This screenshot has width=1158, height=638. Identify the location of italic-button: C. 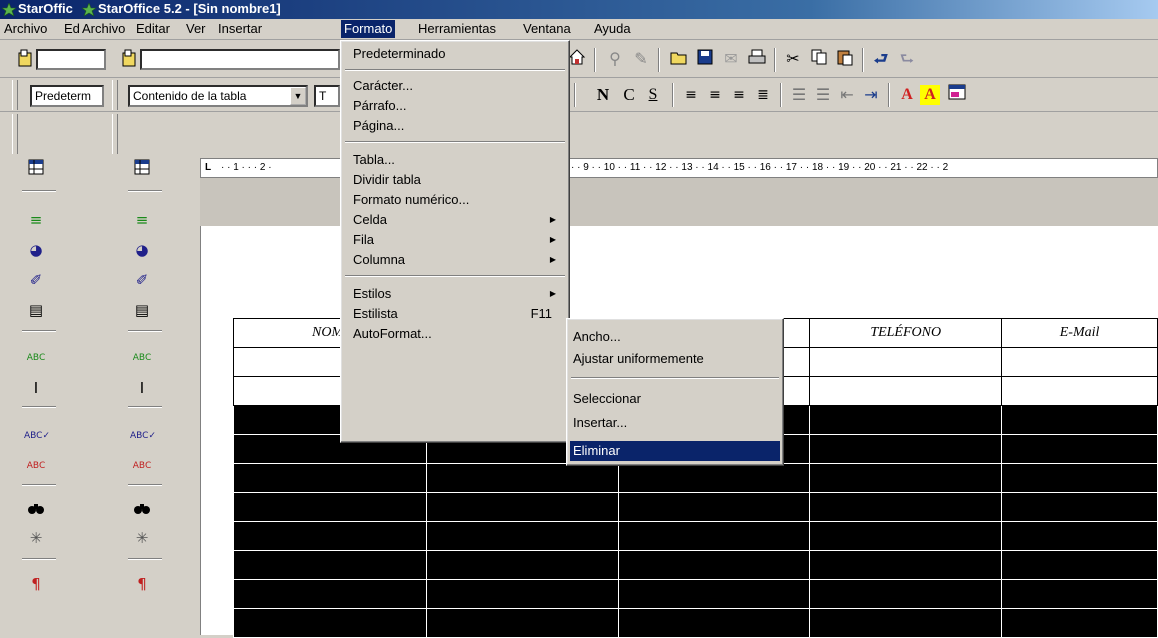
(629, 95).